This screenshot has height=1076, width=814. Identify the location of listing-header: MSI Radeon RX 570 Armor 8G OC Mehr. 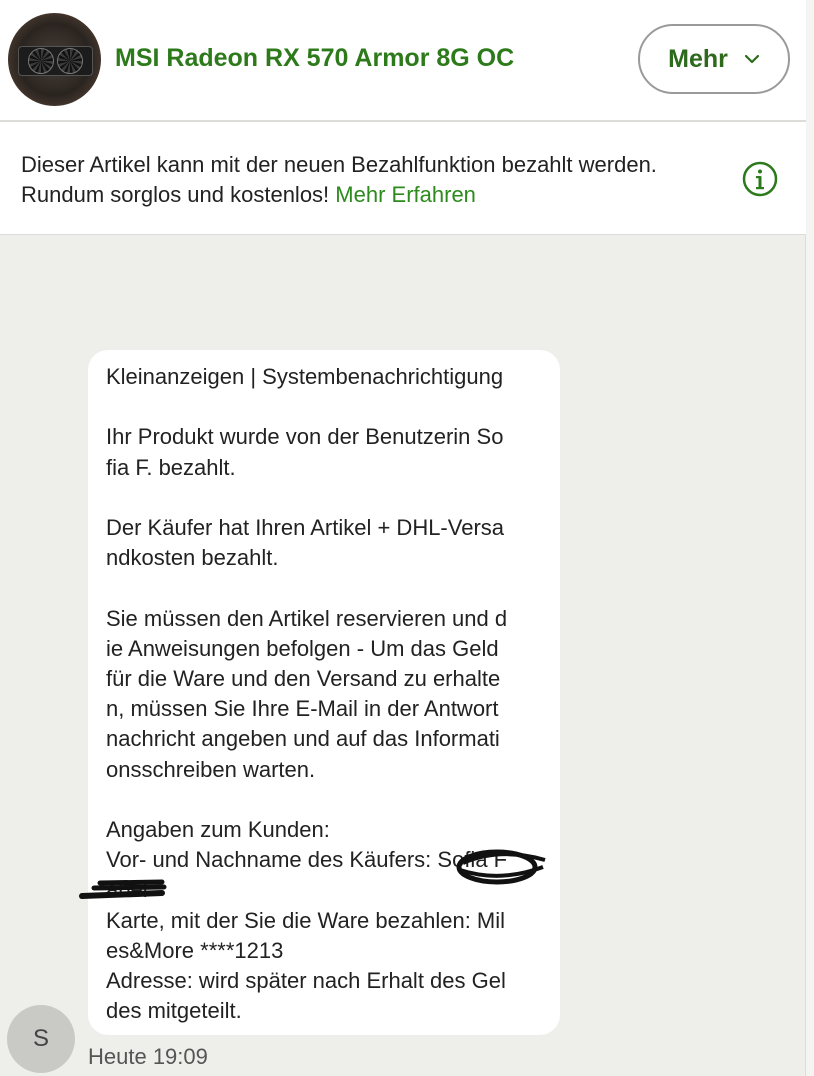
(403, 61).